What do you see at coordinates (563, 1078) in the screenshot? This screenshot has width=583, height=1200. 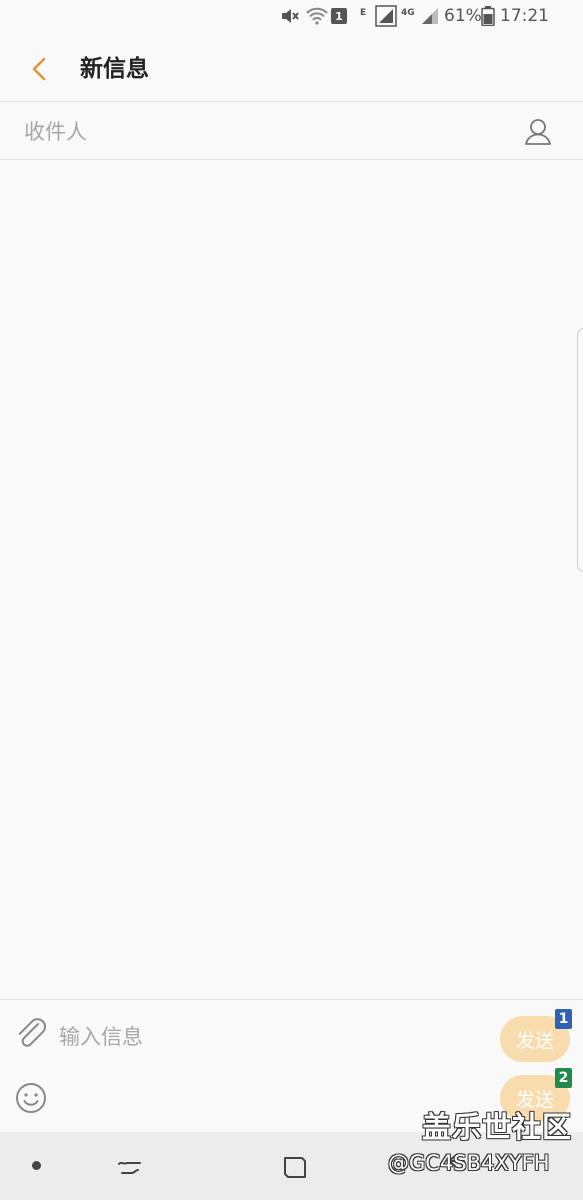 I see `sim2-badge: 2` at bounding box center [563, 1078].